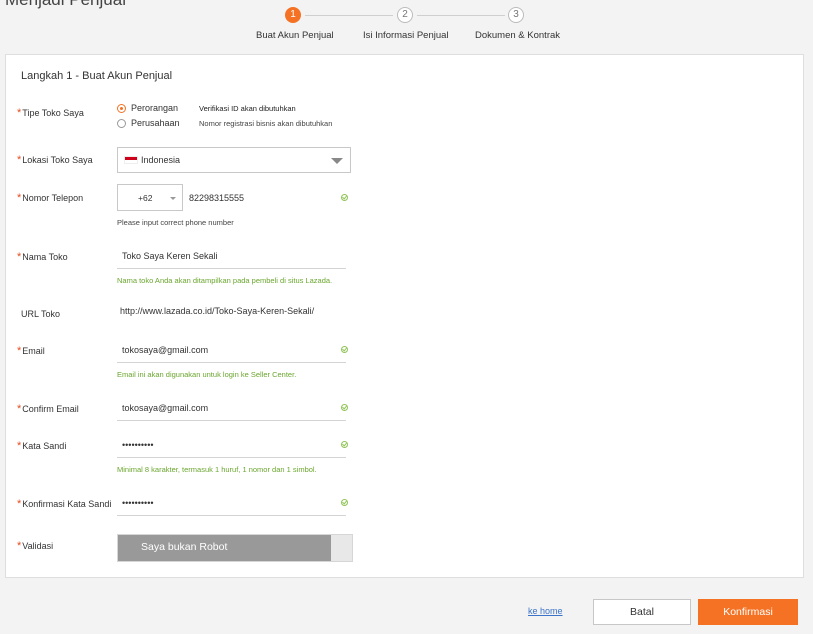 The image size is (813, 634). What do you see at coordinates (406, 35) in the screenshot?
I see `step-2-label: Isi Informasi Penjual` at bounding box center [406, 35].